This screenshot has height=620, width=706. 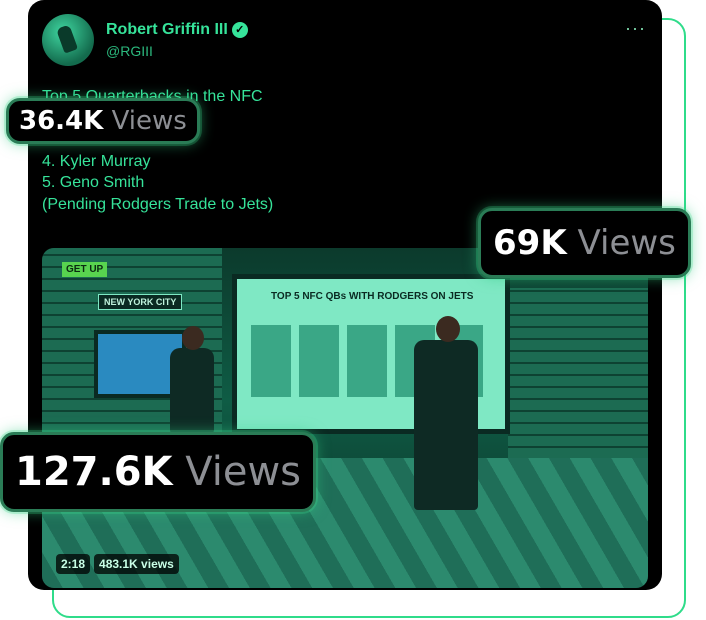 I want to click on avatar-figure, so click(x=67, y=39).